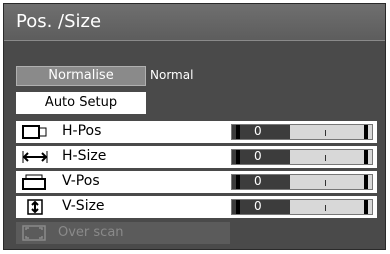 The height and width of the screenshot is (254, 390). What do you see at coordinates (258, 206) in the screenshot?
I see `v-size-value: 0` at bounding box center [258, 206].